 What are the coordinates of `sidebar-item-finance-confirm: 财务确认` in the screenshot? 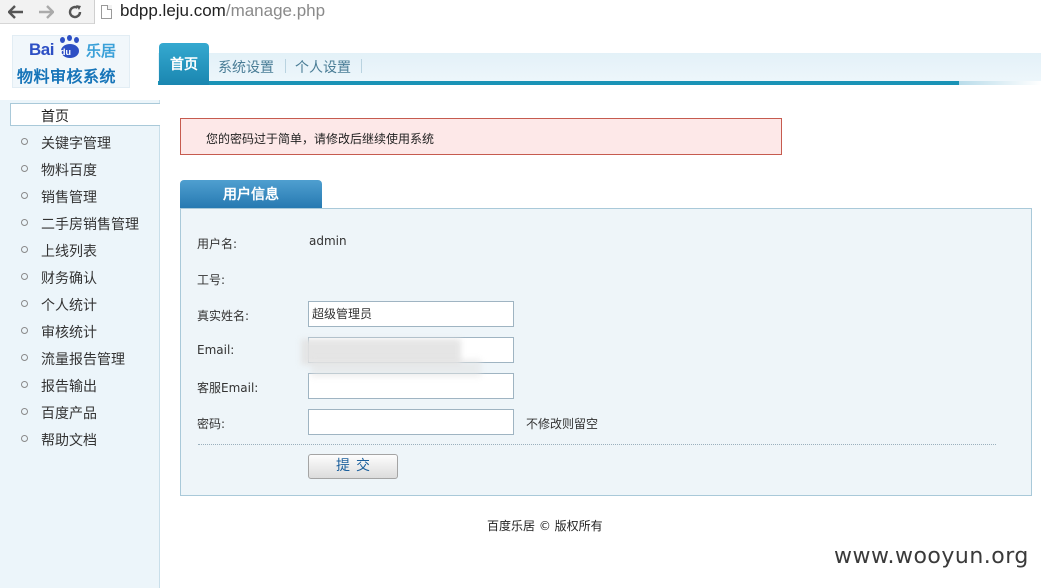 It's located at (80, 277).